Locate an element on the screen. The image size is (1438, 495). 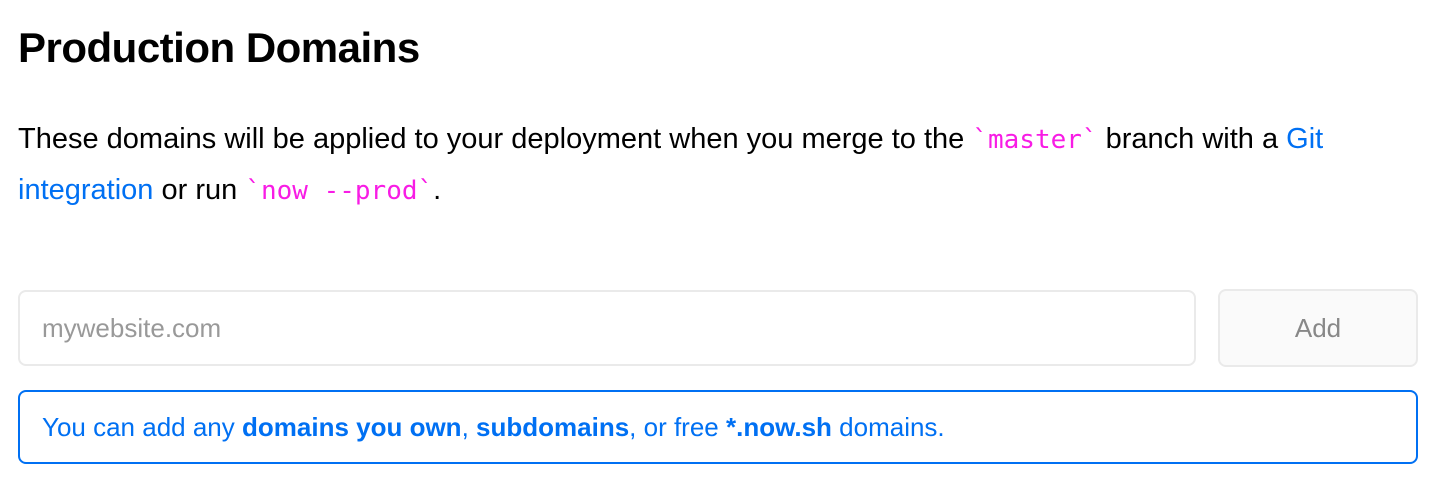
description-text: or run is located at coordinates (199, 190).